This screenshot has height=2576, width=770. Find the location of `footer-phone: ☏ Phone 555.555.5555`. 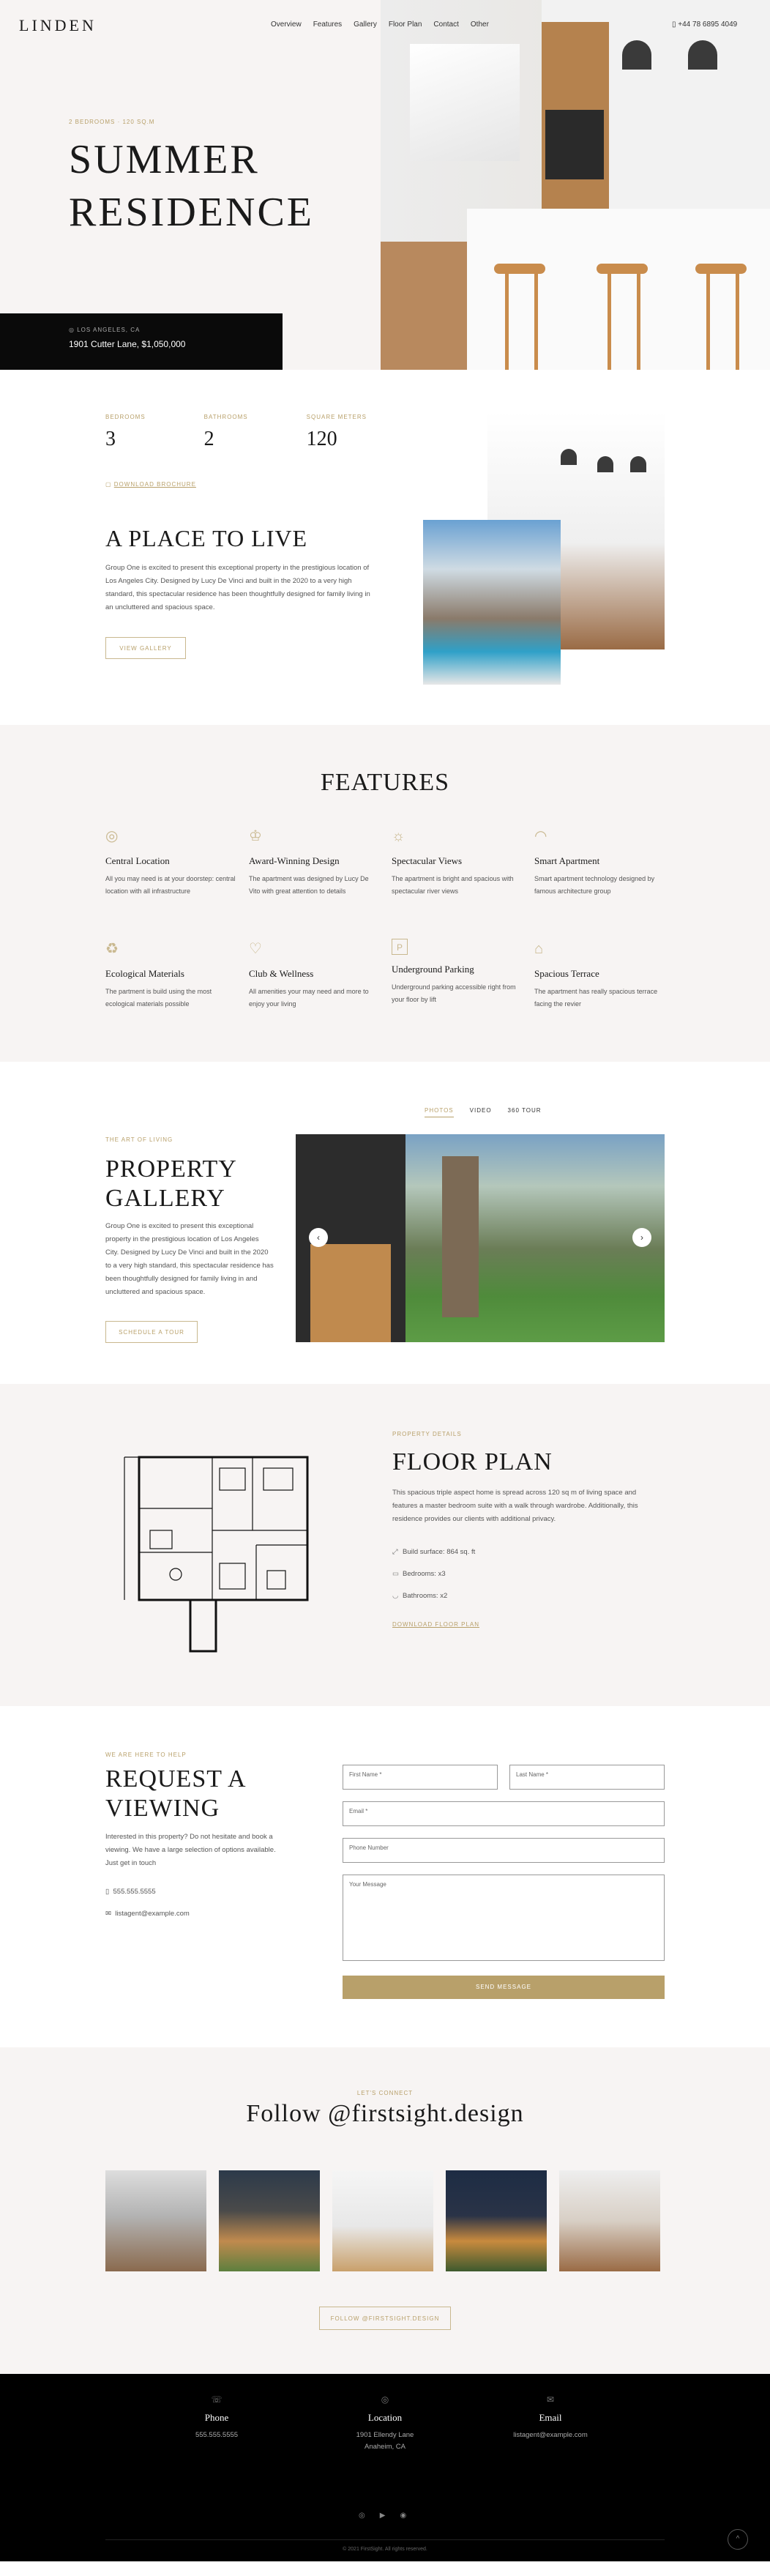

footer-phone: ☏ Phone 555.555.5555 is located at coordinates (216, 2417).